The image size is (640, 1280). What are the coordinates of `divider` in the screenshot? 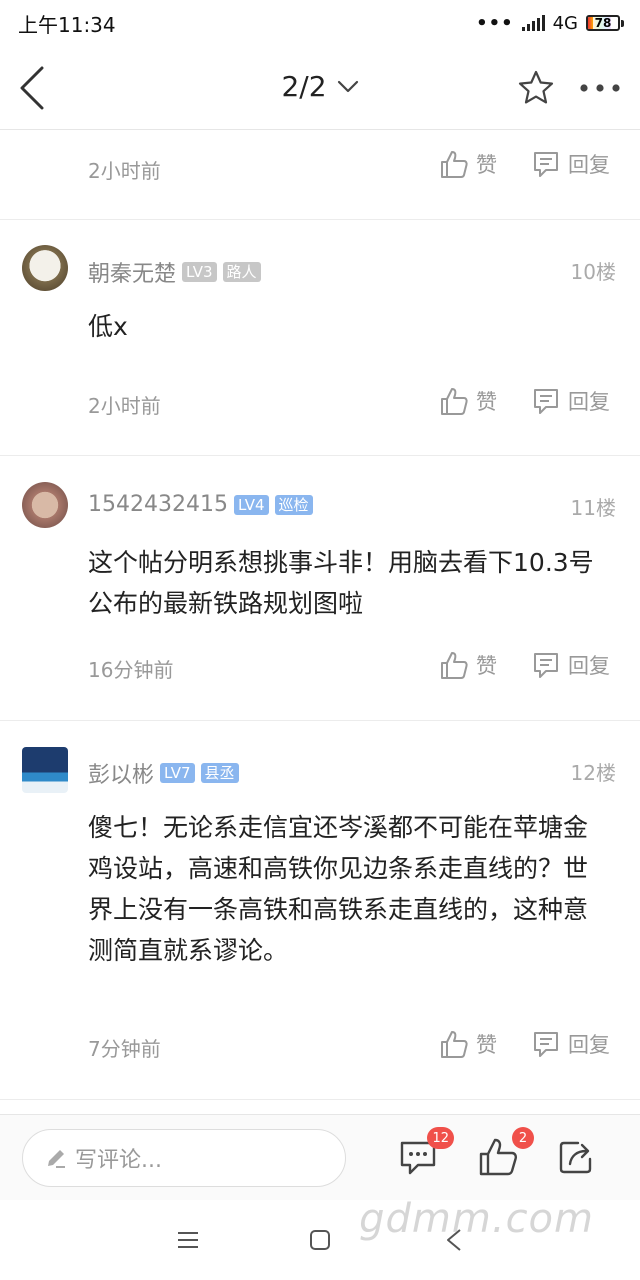 It's located at (320, 1099).